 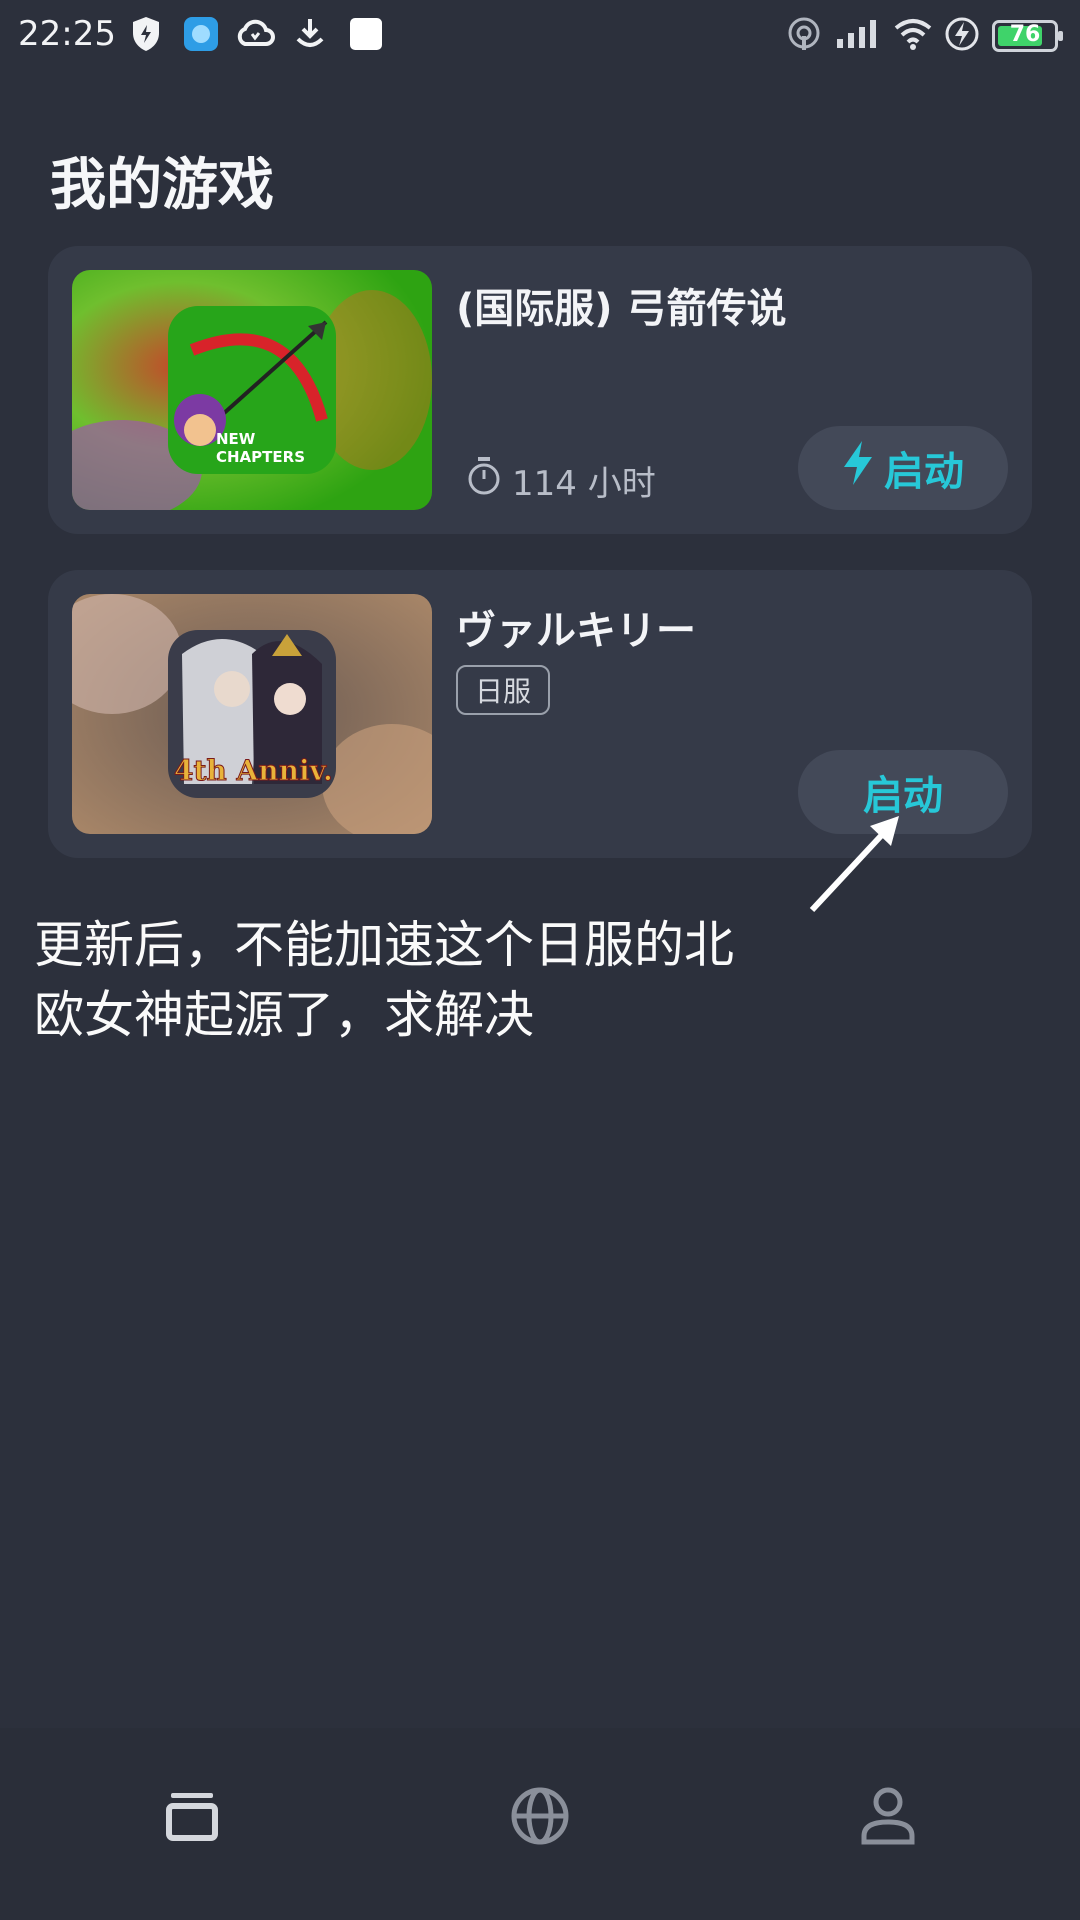 I want to click on playtime-value: 114 小时, so click(x=584, y=484).